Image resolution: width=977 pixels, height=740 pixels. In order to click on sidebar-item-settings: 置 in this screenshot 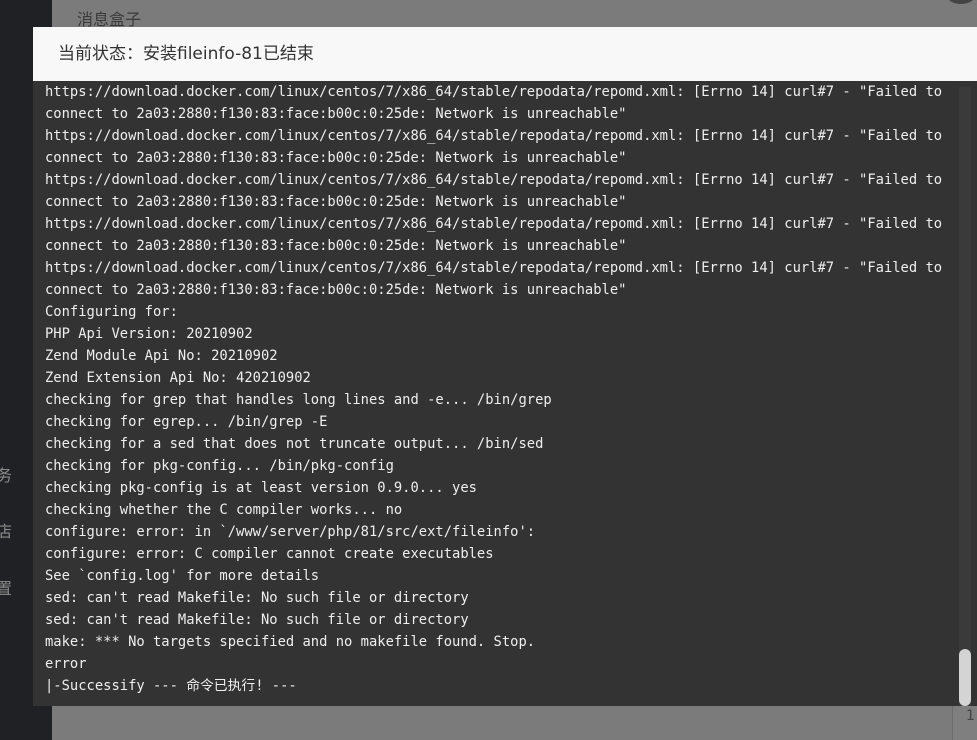, I will do `click(6, 587)`.